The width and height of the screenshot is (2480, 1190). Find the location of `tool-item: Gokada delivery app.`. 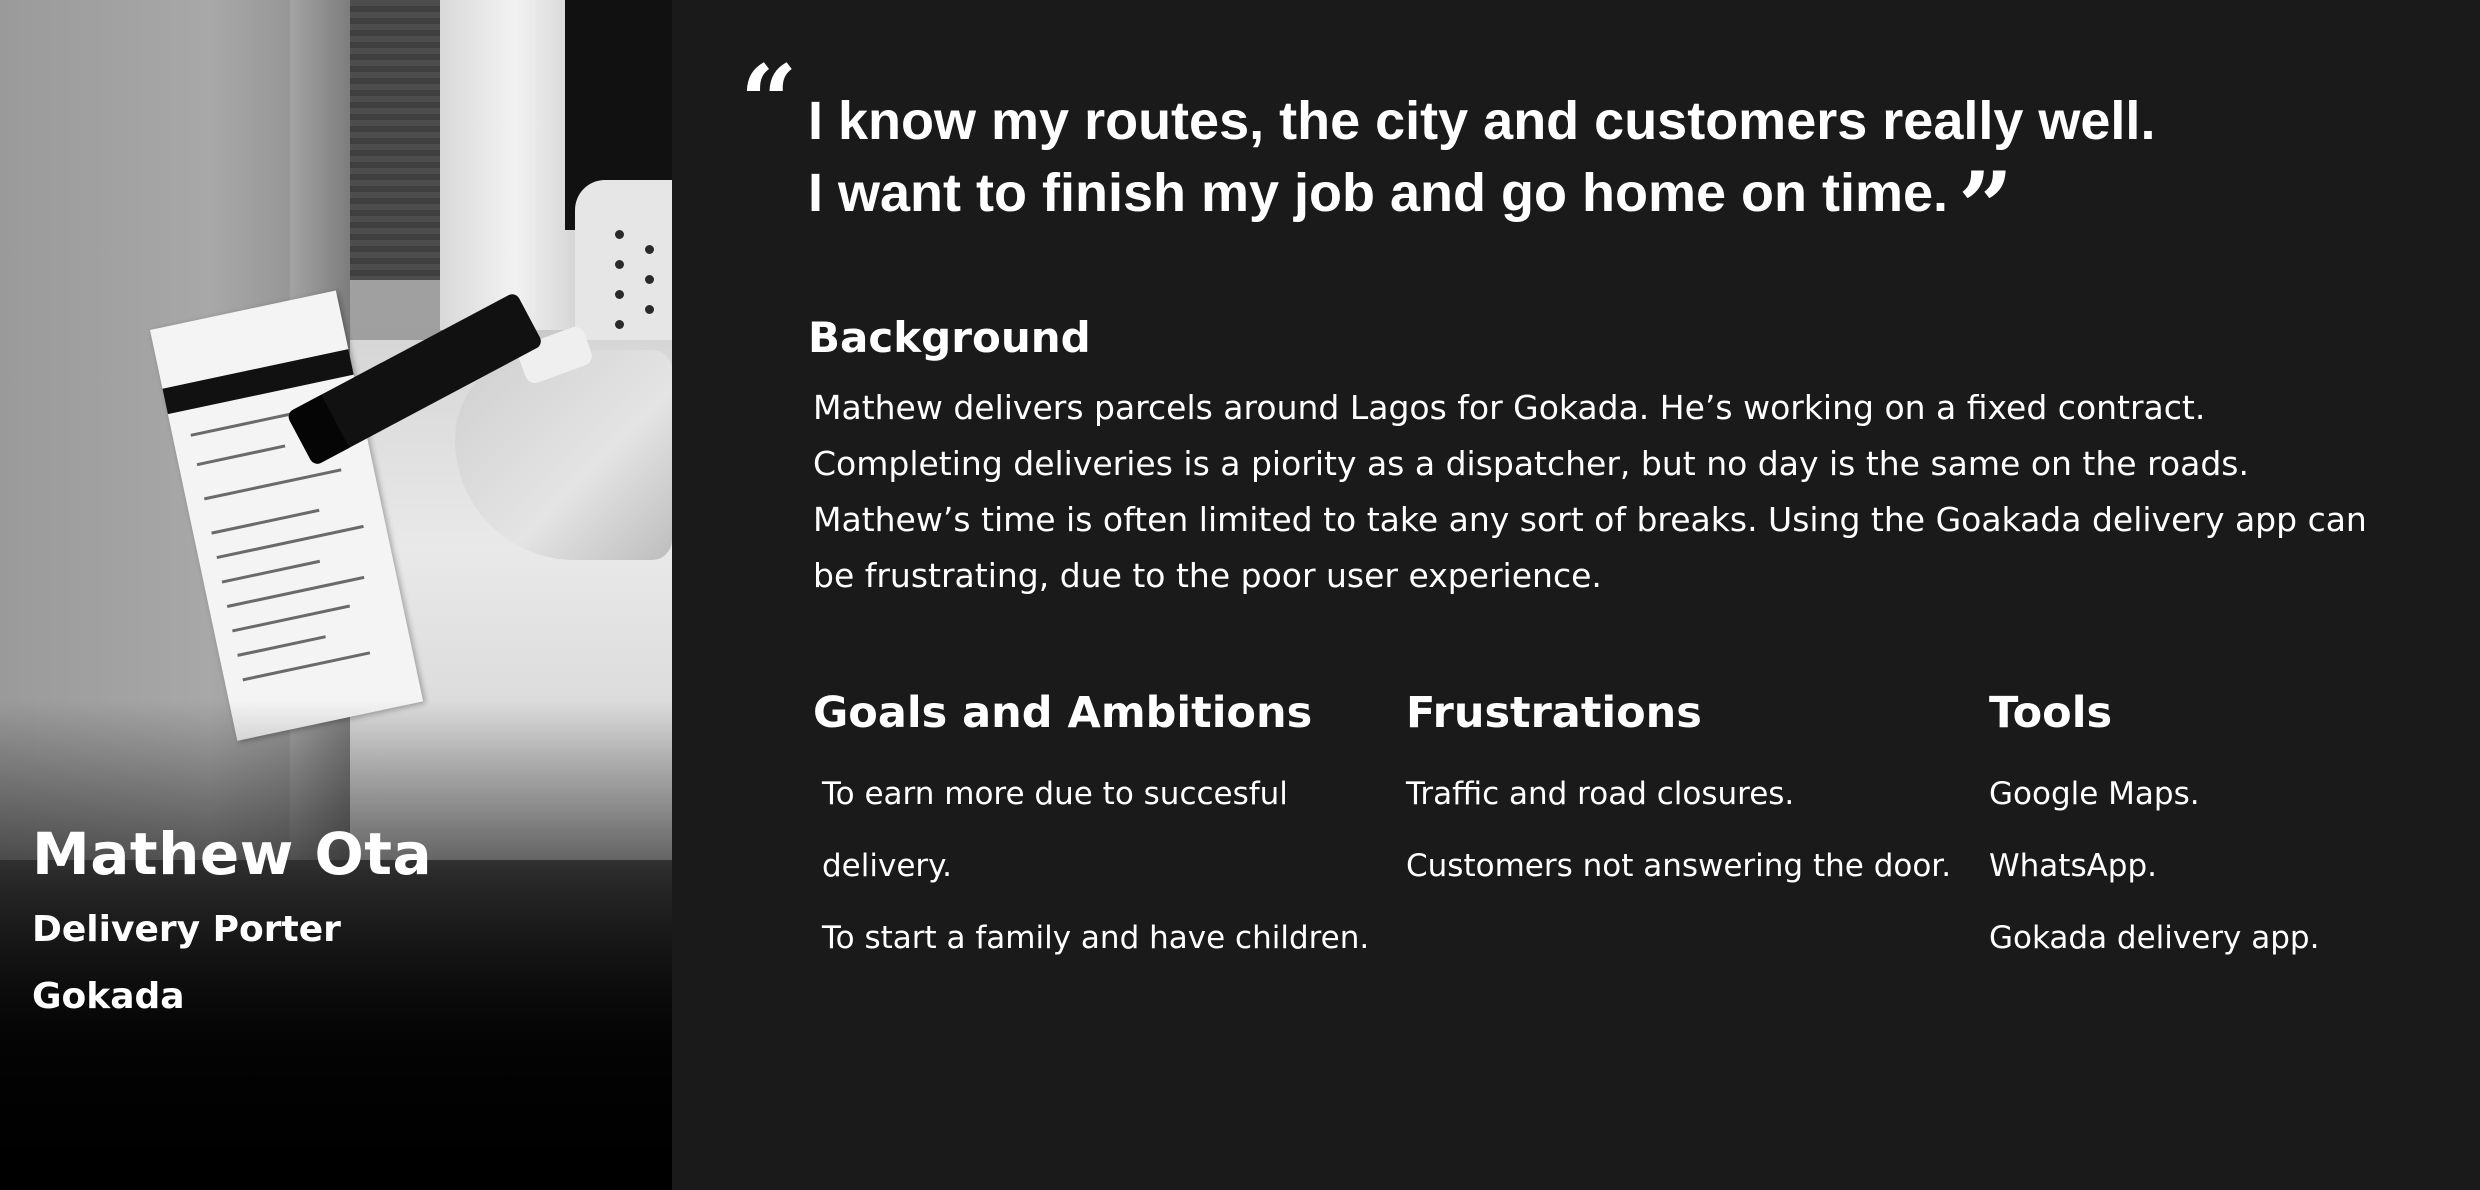

tool-item: Gokada delivery app. is located at coordinates (2154, 938).